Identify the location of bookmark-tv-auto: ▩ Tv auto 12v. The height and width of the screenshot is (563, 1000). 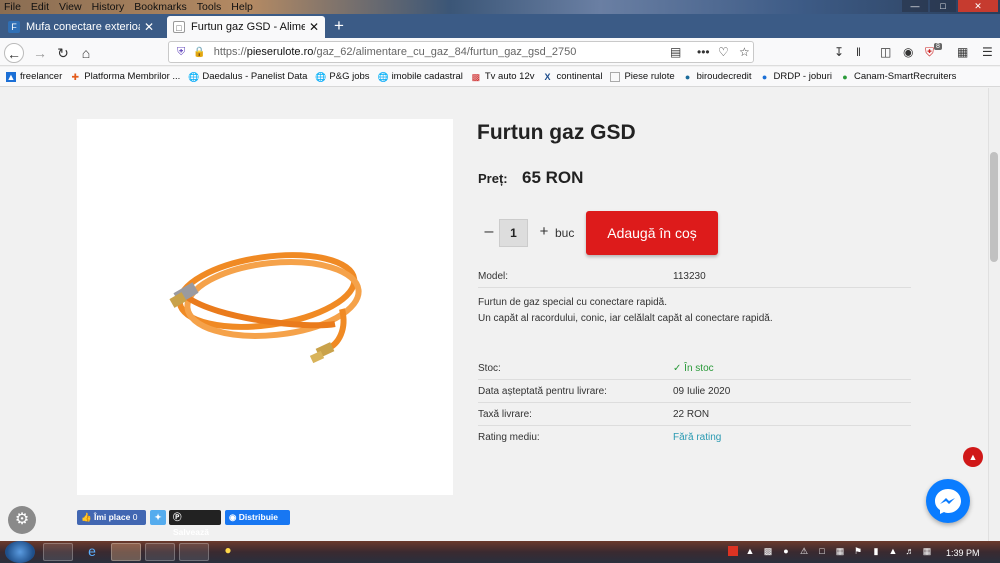
(503, 76).